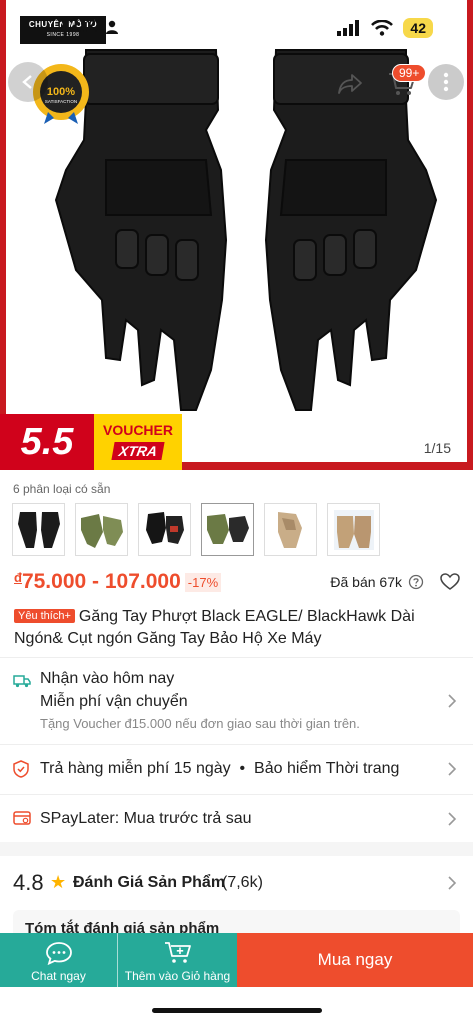 Image resolution: width=473 pixels, height=1024 pixels. Describe the element at coordinates (137, 430) in the screenshot. I see `voucher-label: VOUCHER` at that location.